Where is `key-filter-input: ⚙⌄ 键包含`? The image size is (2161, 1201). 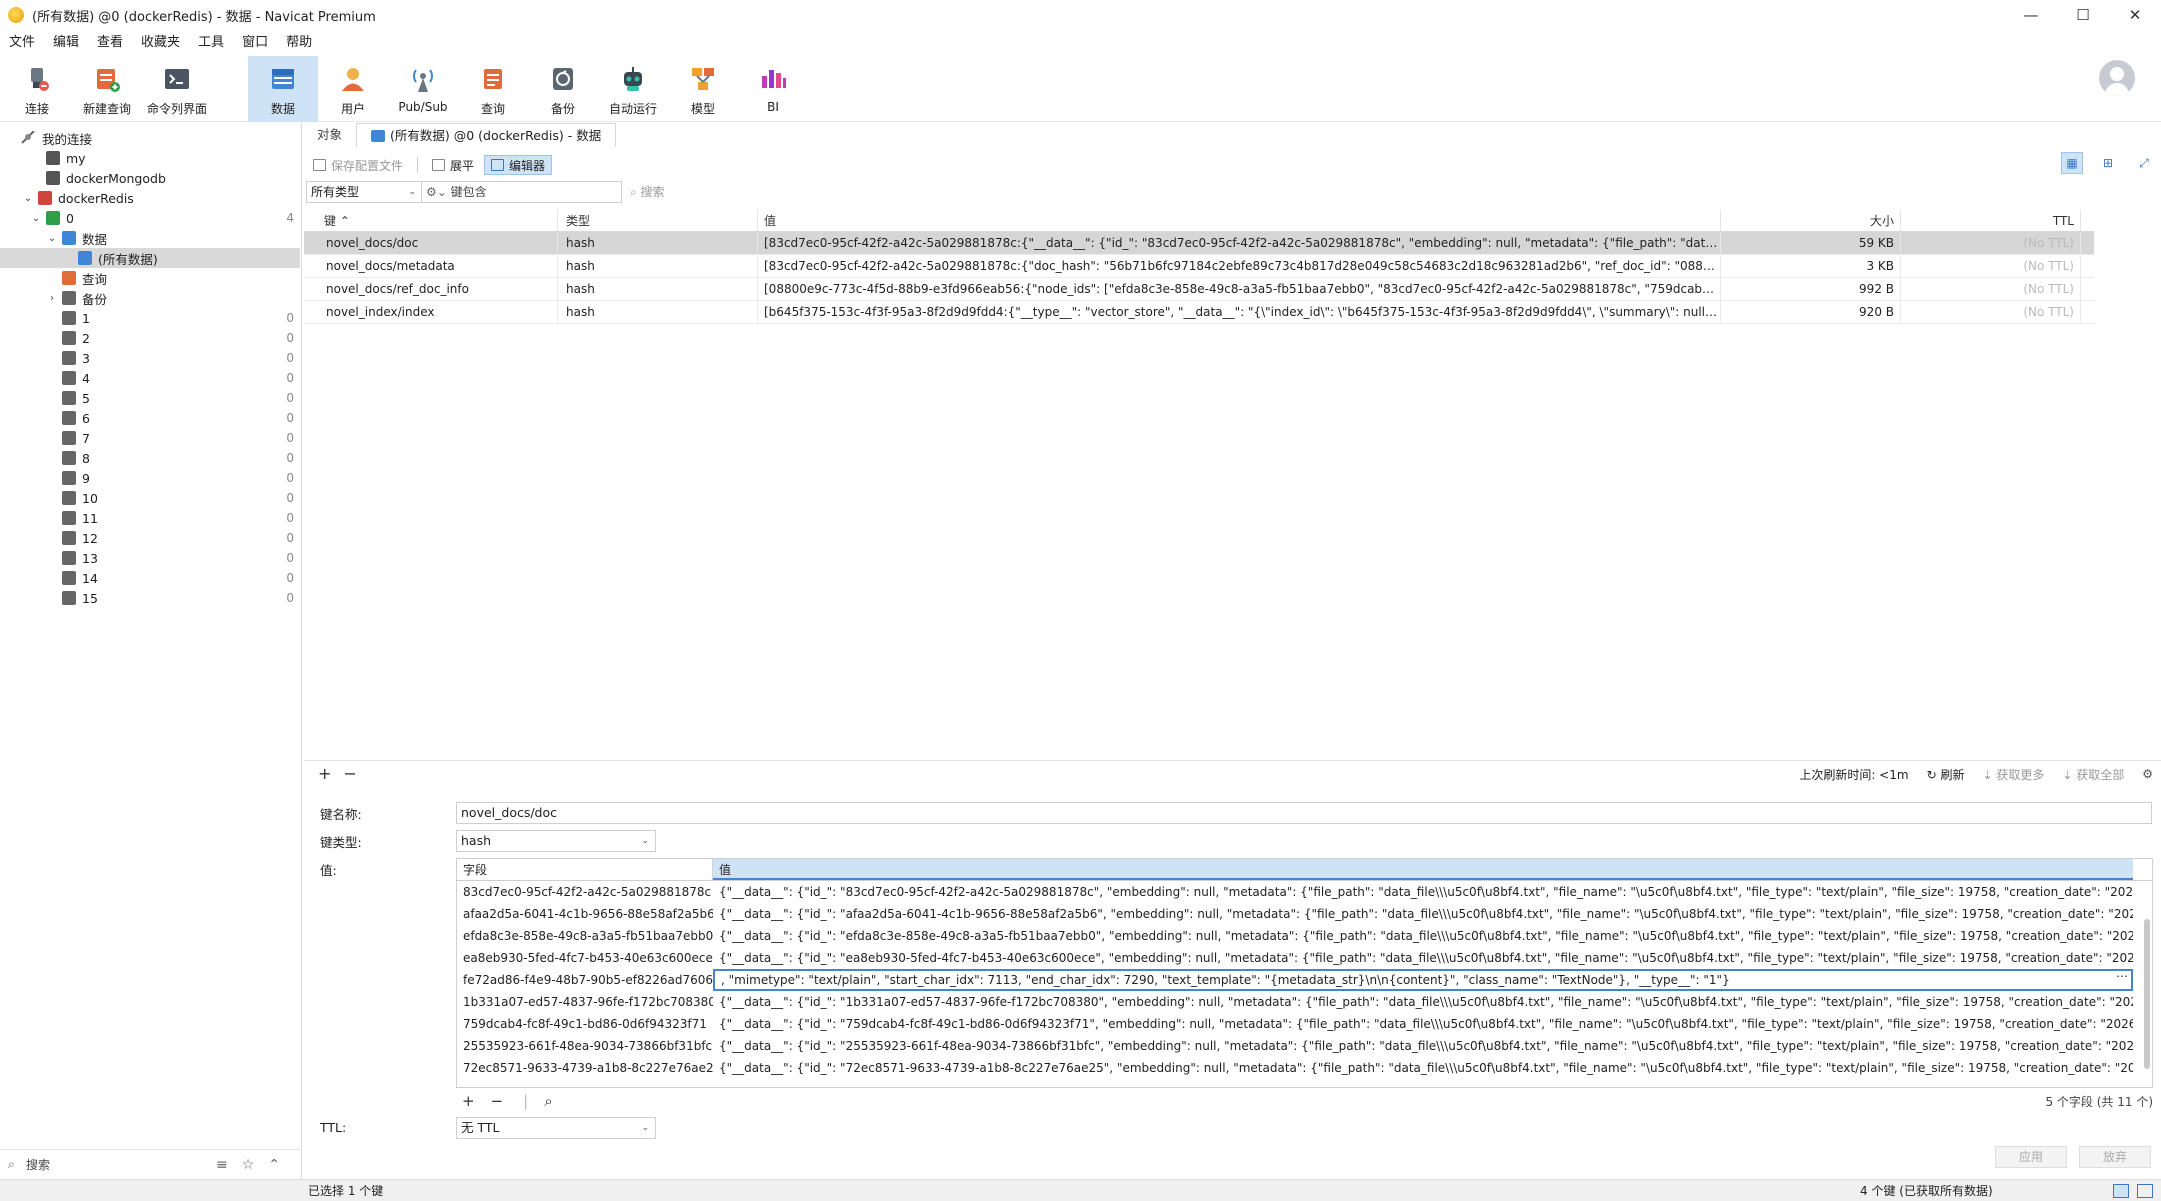
key-filter-input: ⚙⌄ 键包含 is located at coordinates (522, 192).